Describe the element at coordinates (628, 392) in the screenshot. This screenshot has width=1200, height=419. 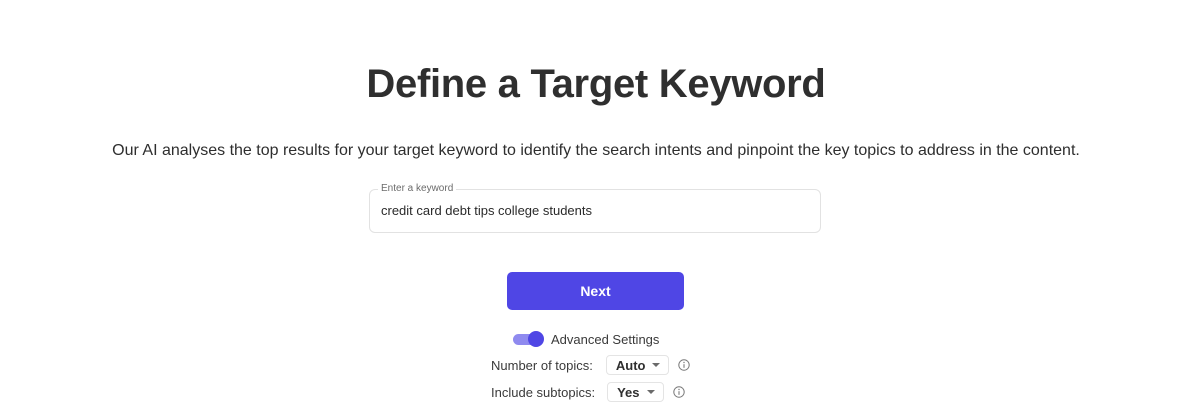
I see `include-subtopics-value: Yes` at that location.